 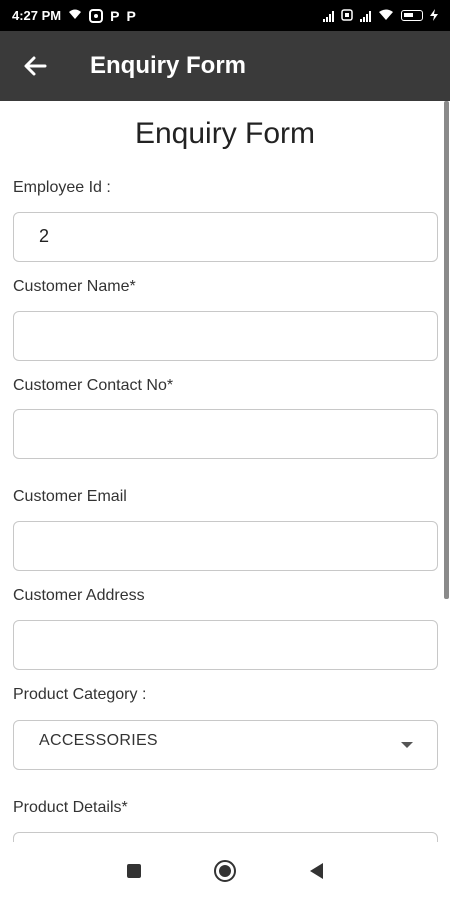 I want to click on product-details-label: Product Details*, so click(x=70, y=807).